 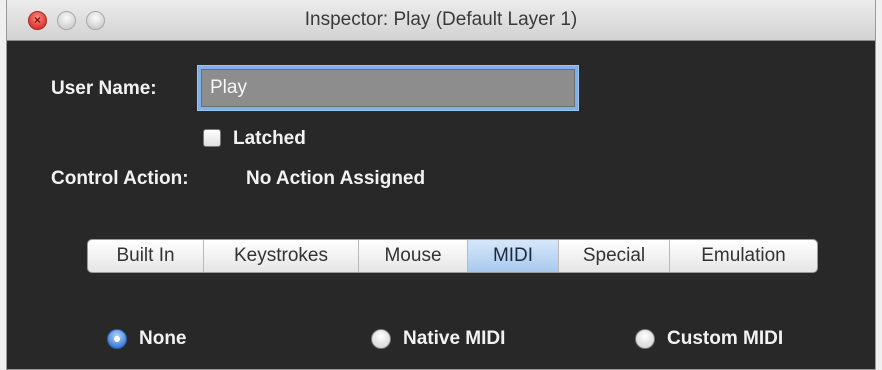 What do you see at coordinates (381, 339) in the screenshot?
I see `radio-native-midi` at bounding box center [381, 339].